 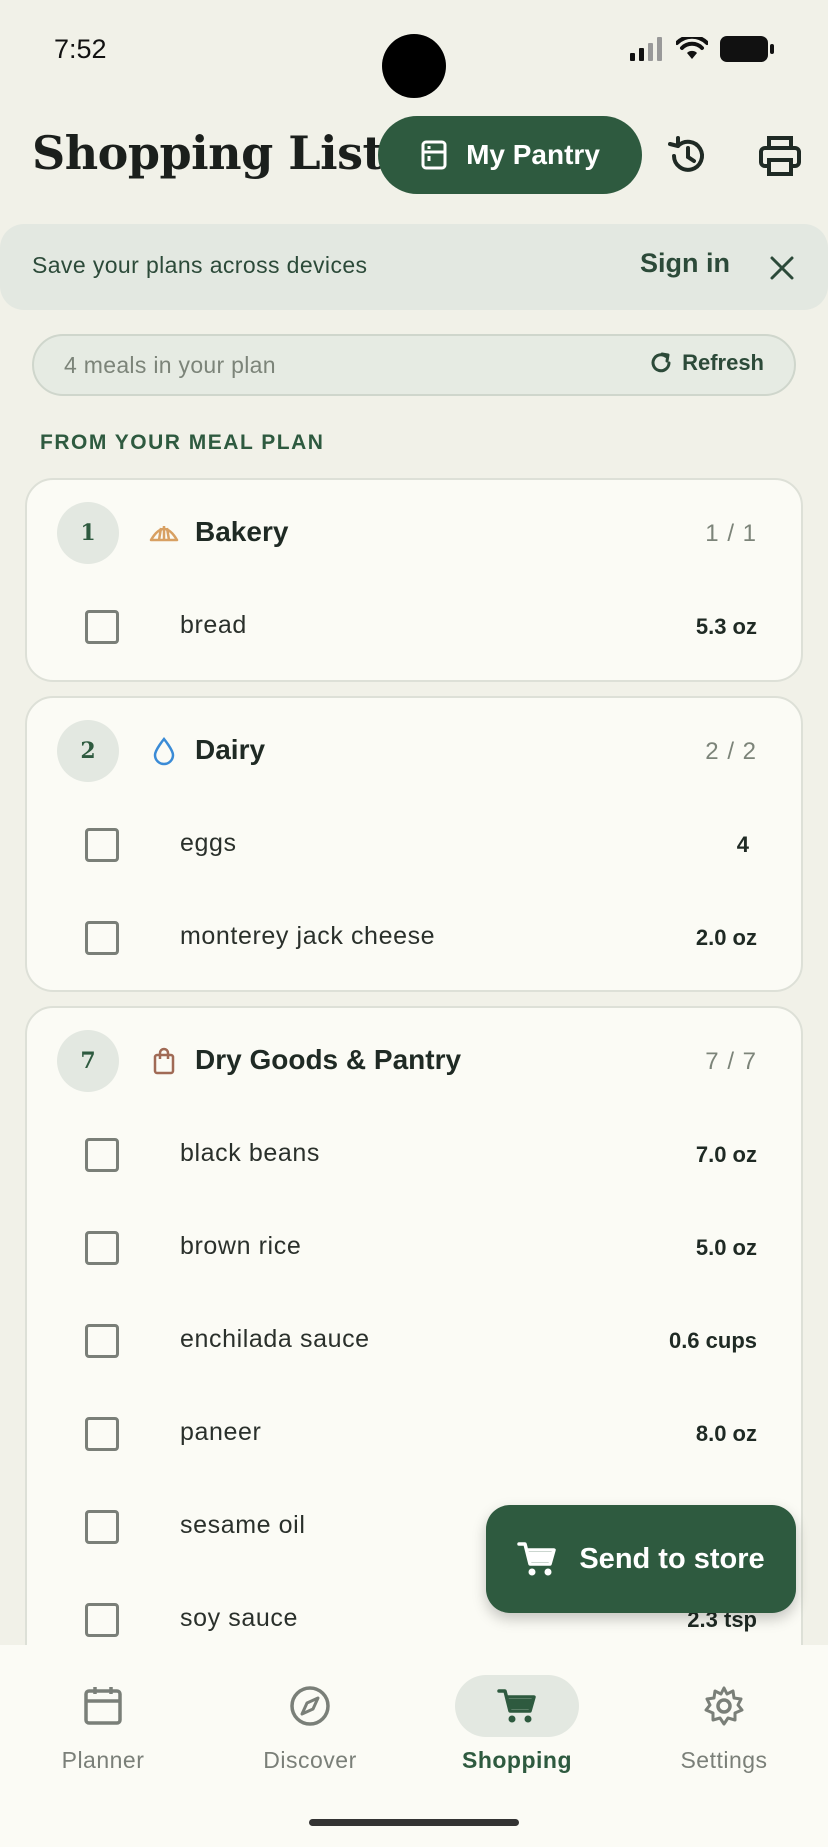 What do you see at coordinates (241, 1246) in the screenshot?
I see `item-name: brown rice` at bounding box center [241, 1246].